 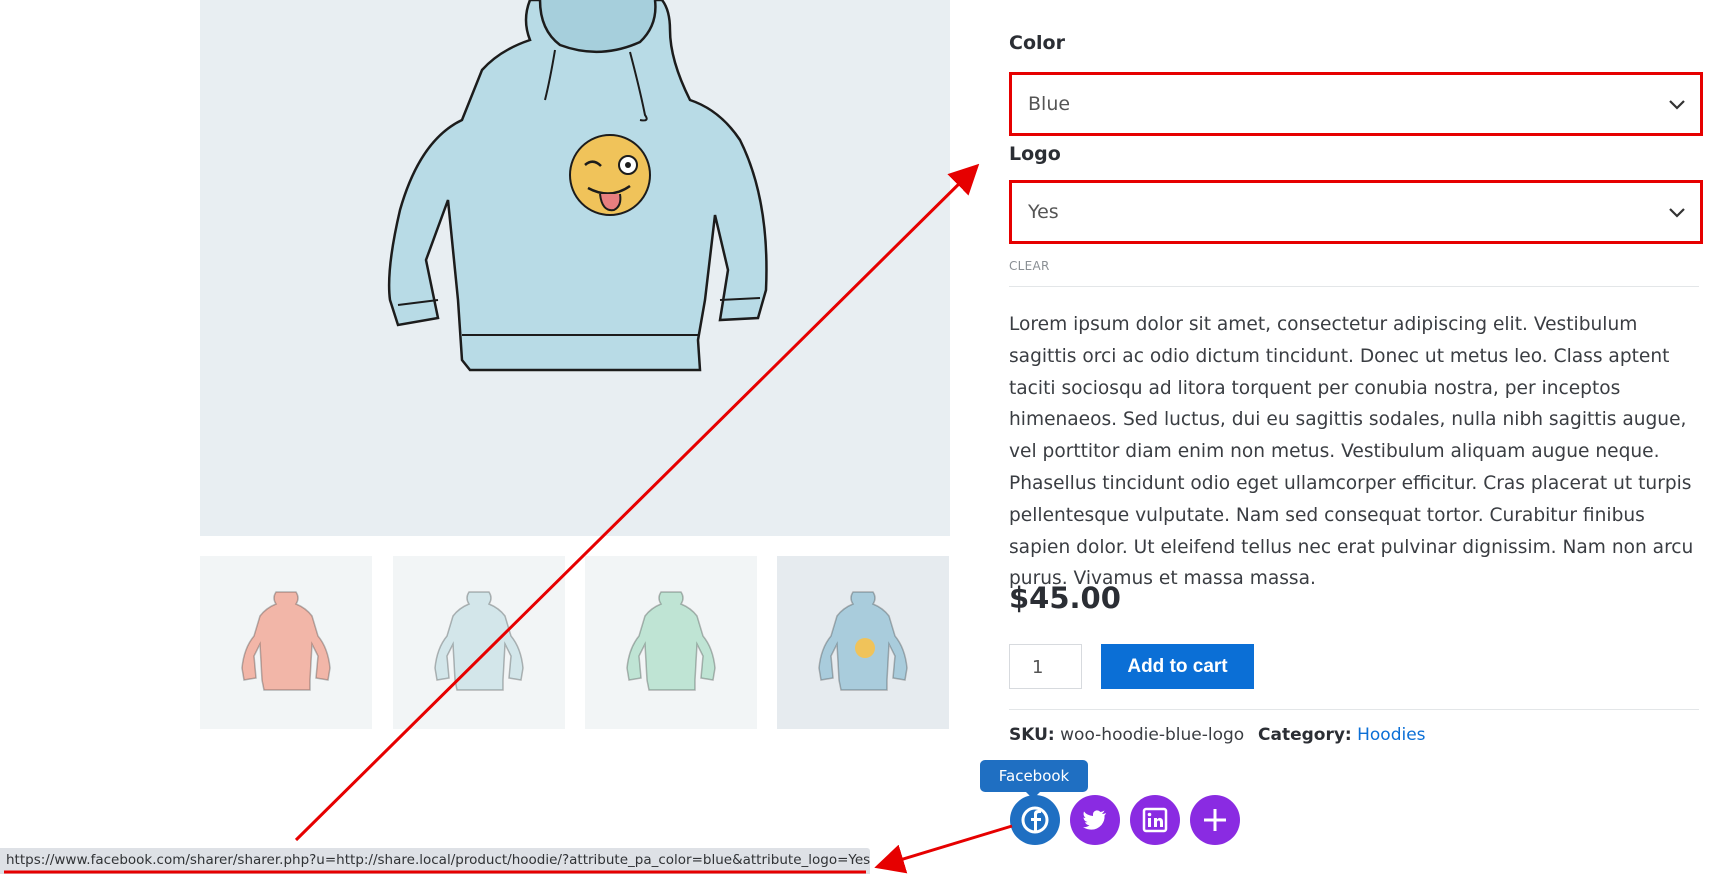 I want to click on hoodie-pink-icon, so click(x=286, y=641).